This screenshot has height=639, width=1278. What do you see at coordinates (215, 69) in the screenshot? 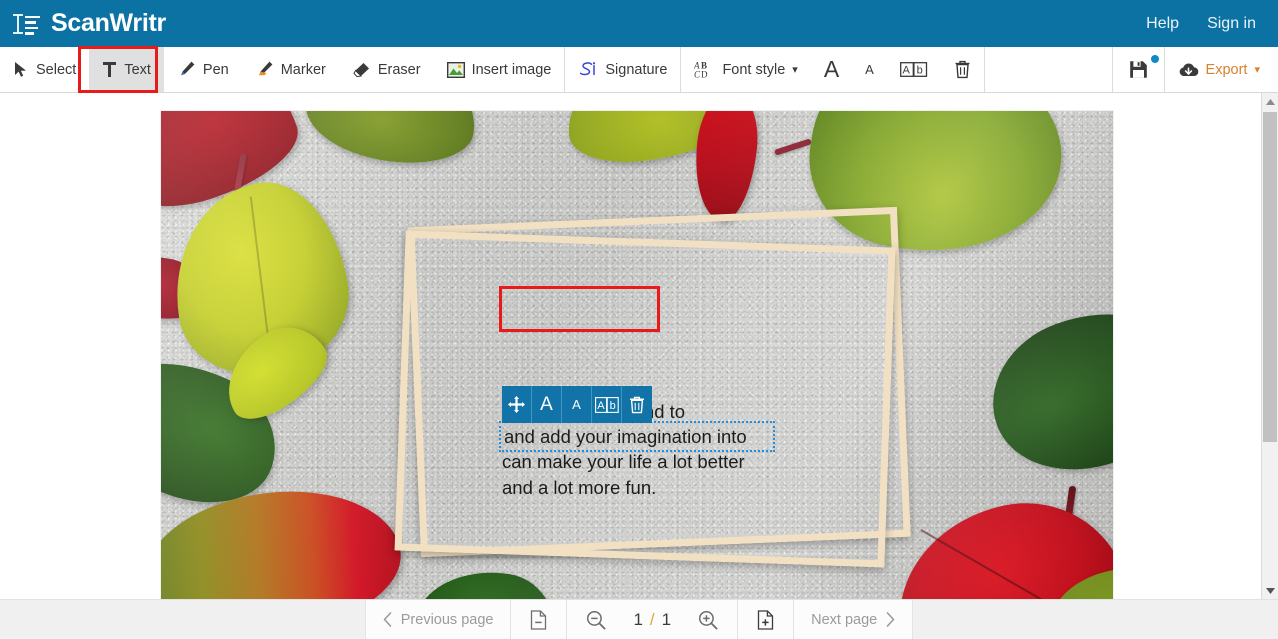
I see `tool-pen-label: Pen` at bounding box center [215, 69].